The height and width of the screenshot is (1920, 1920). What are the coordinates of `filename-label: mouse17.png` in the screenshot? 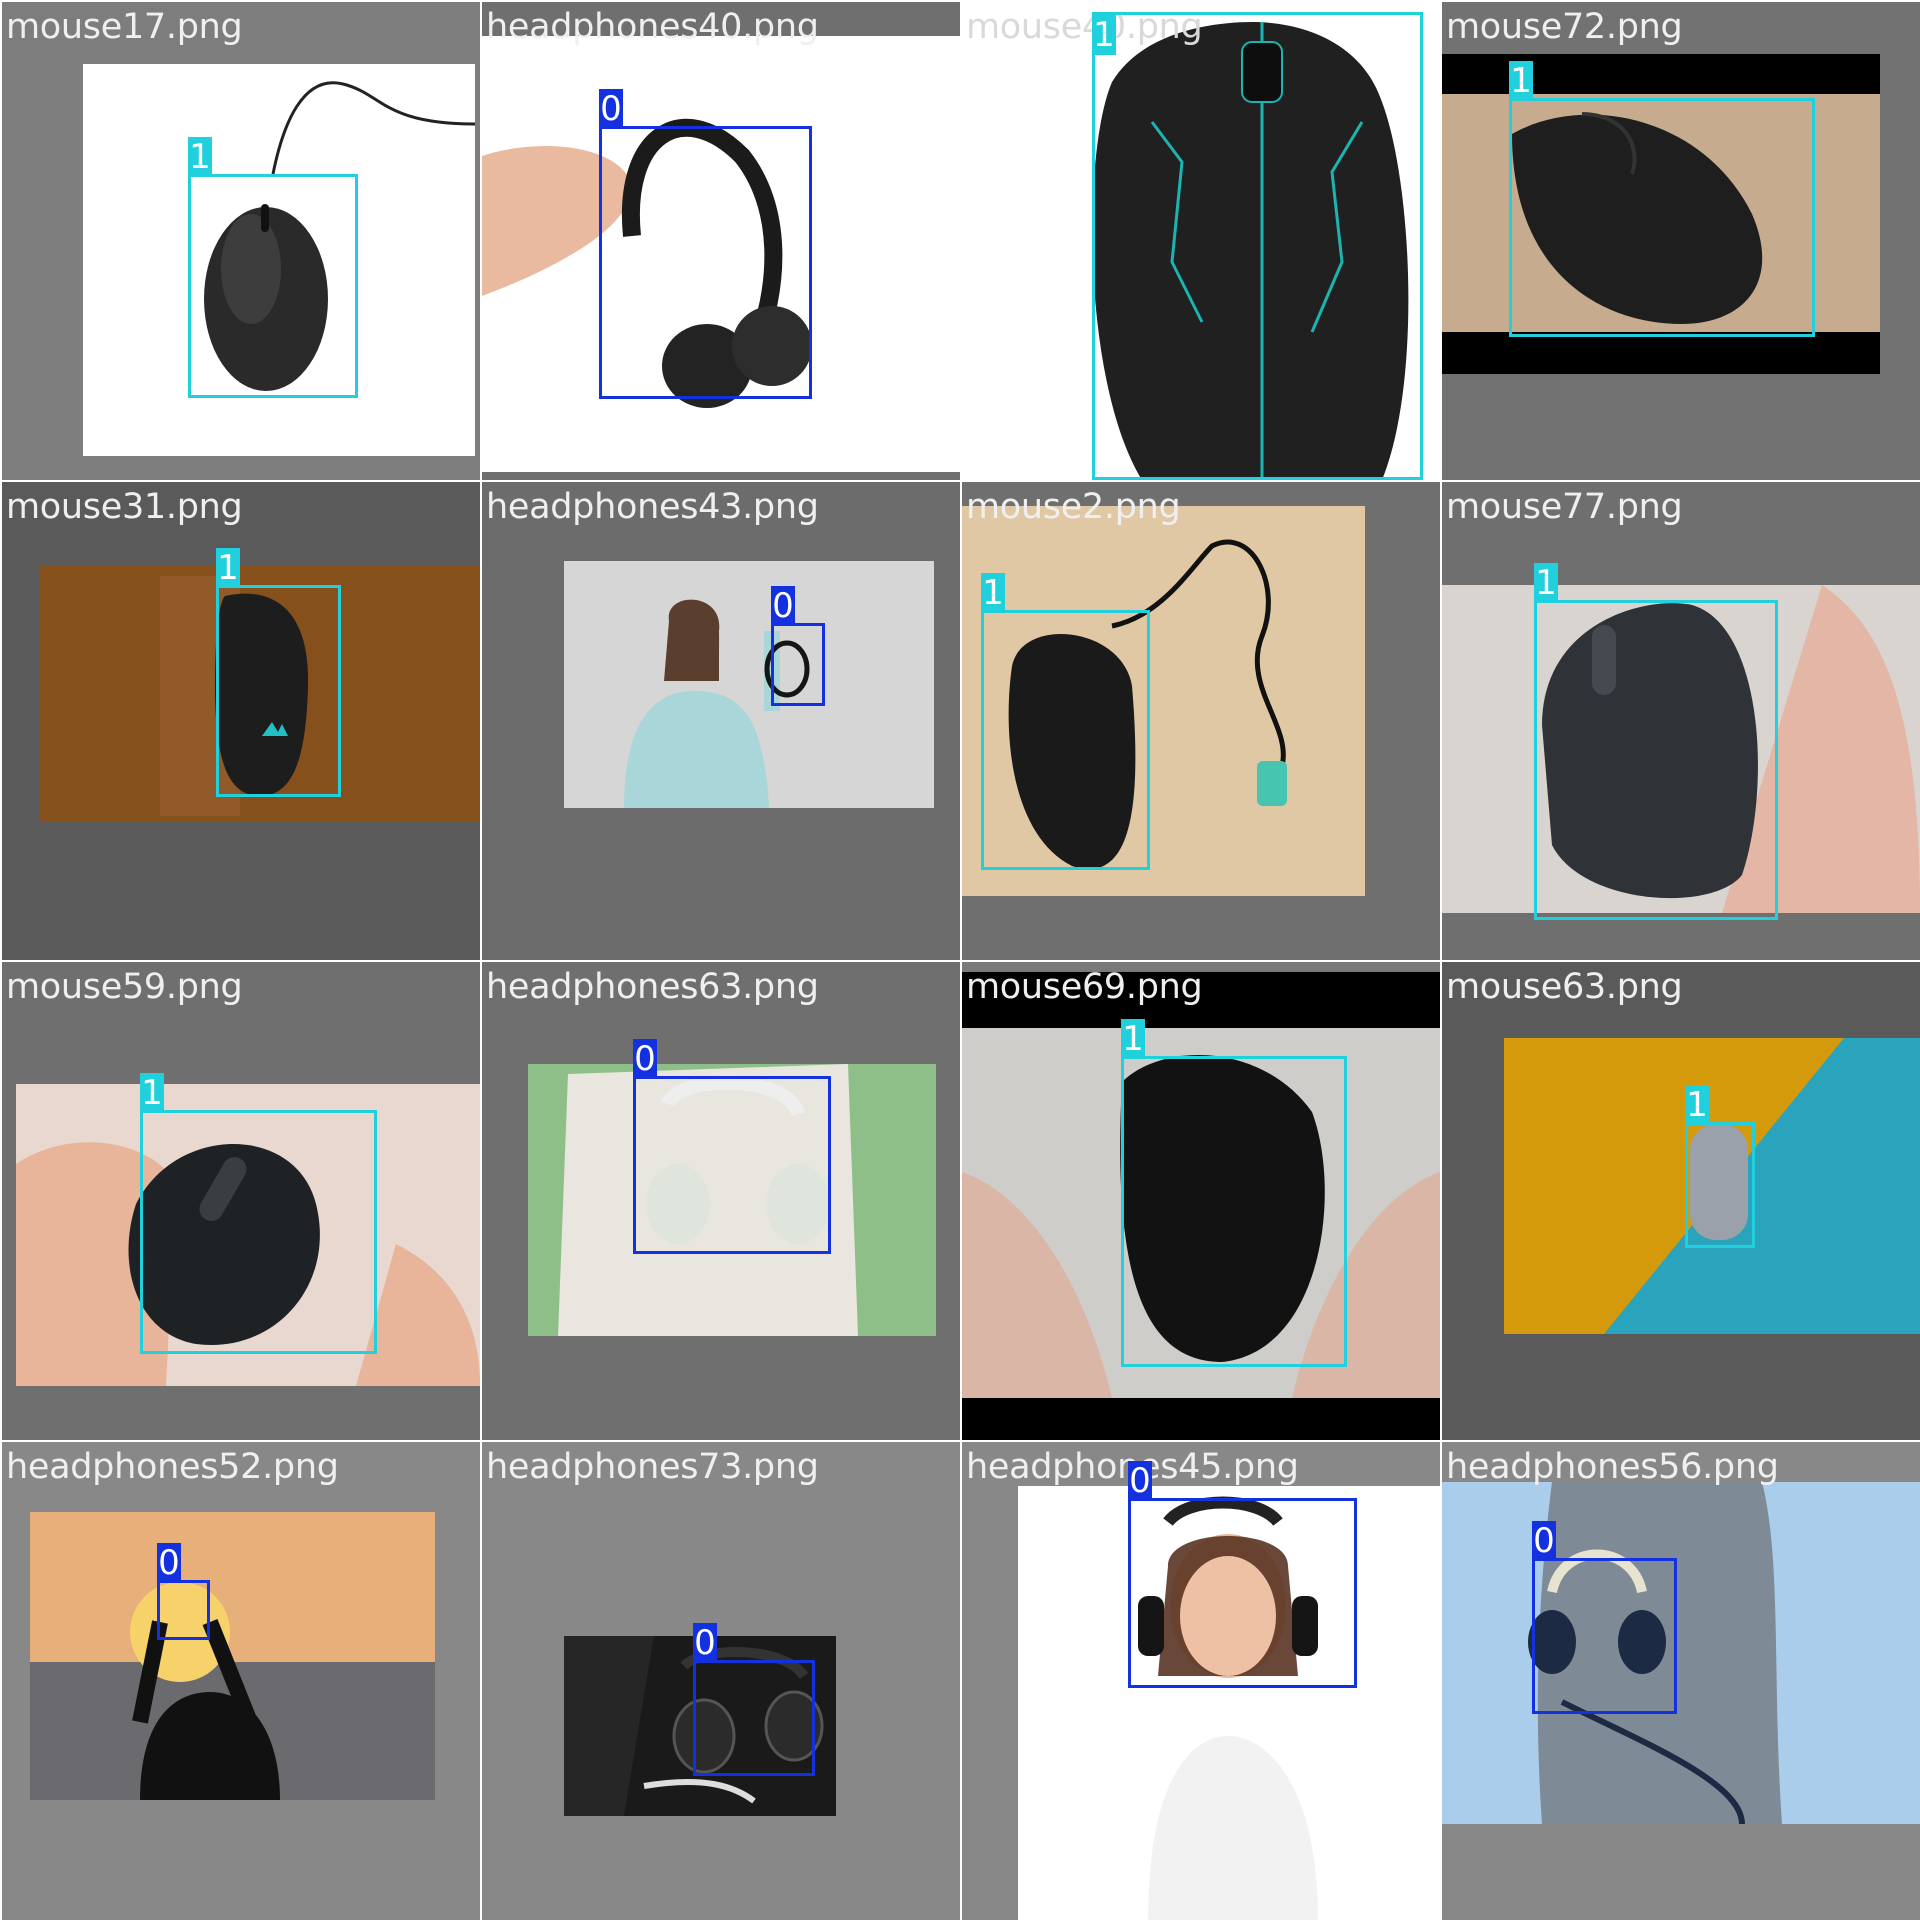 It's located at (124, 27).